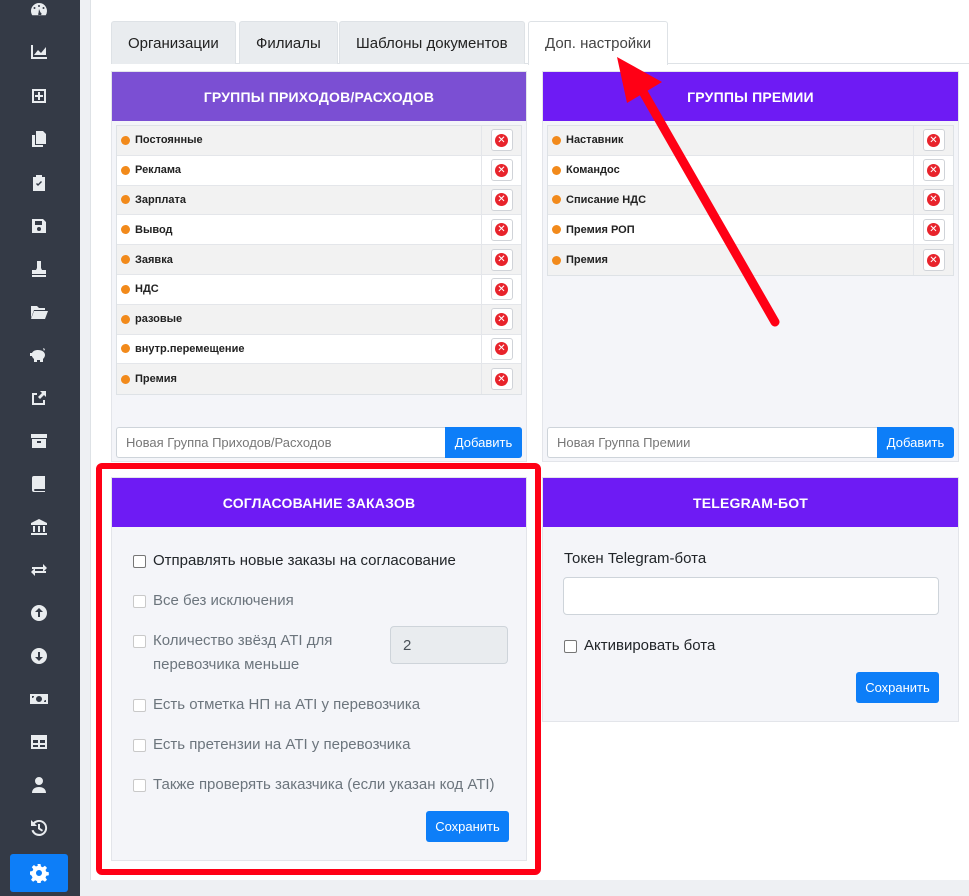 This screenshot has width=969, height=896. What do you see at coordinates (39, 14) in the screenshot?
I see `dashboard-icon` at bounding box center [39, 14].